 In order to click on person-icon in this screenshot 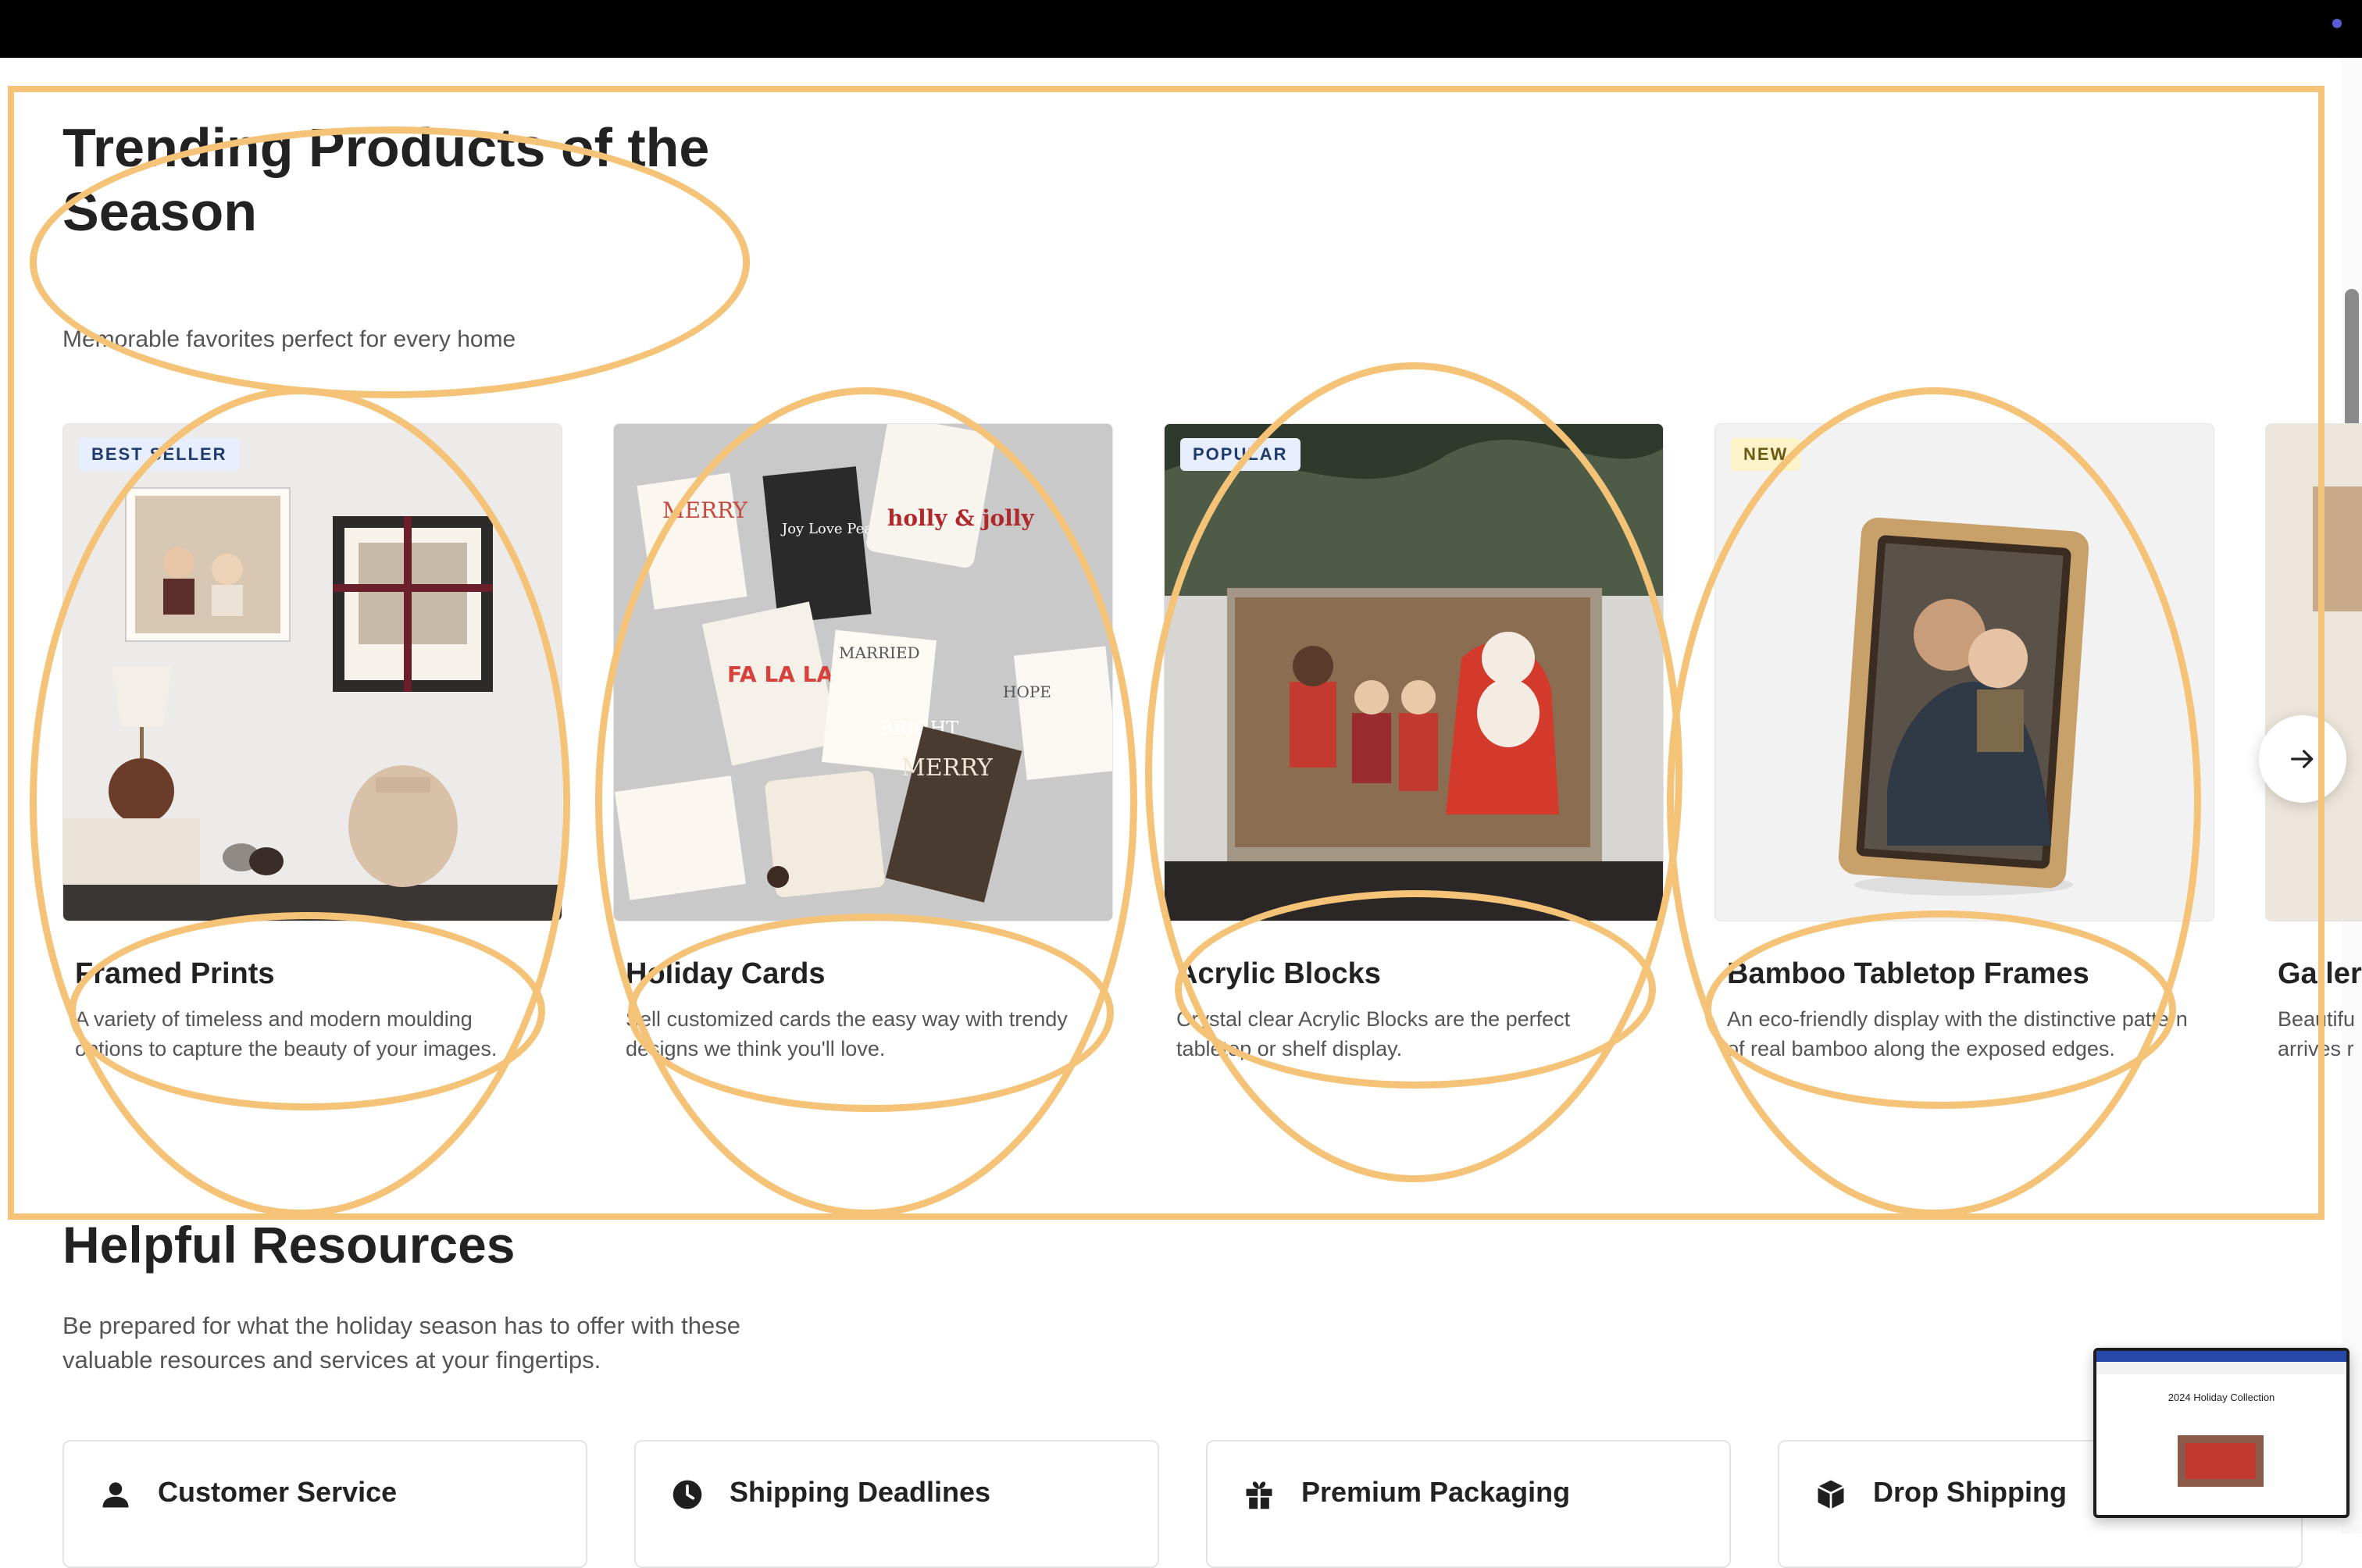, I will do `click(115, 1495)`.